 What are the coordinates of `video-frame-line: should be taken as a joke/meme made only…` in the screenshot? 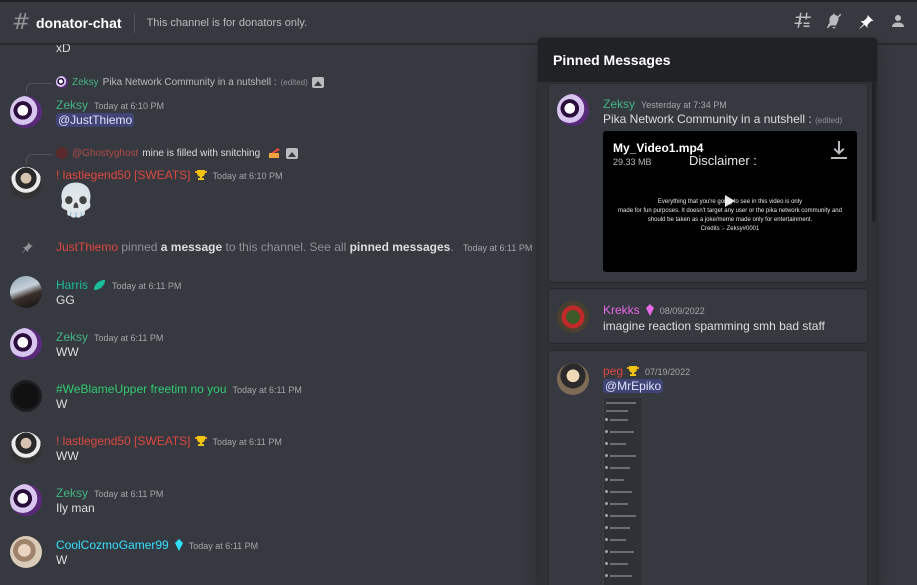 It's located at (730, 220).